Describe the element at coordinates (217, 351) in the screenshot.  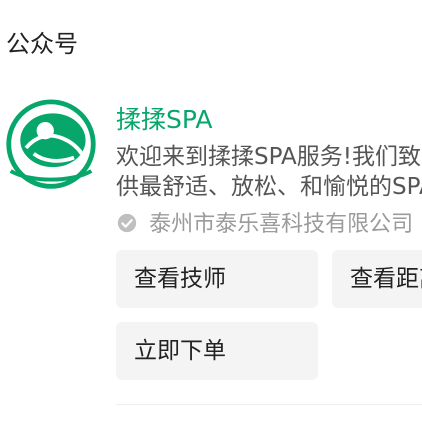
I see `place-order-button: 立即下单` at that location.